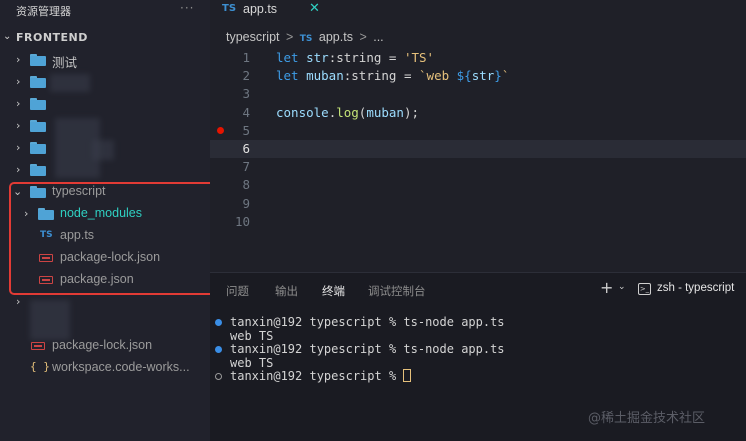 The height and width of the screenshot is (441, 746). I want to click on code-line: 7, so click(478, 167).